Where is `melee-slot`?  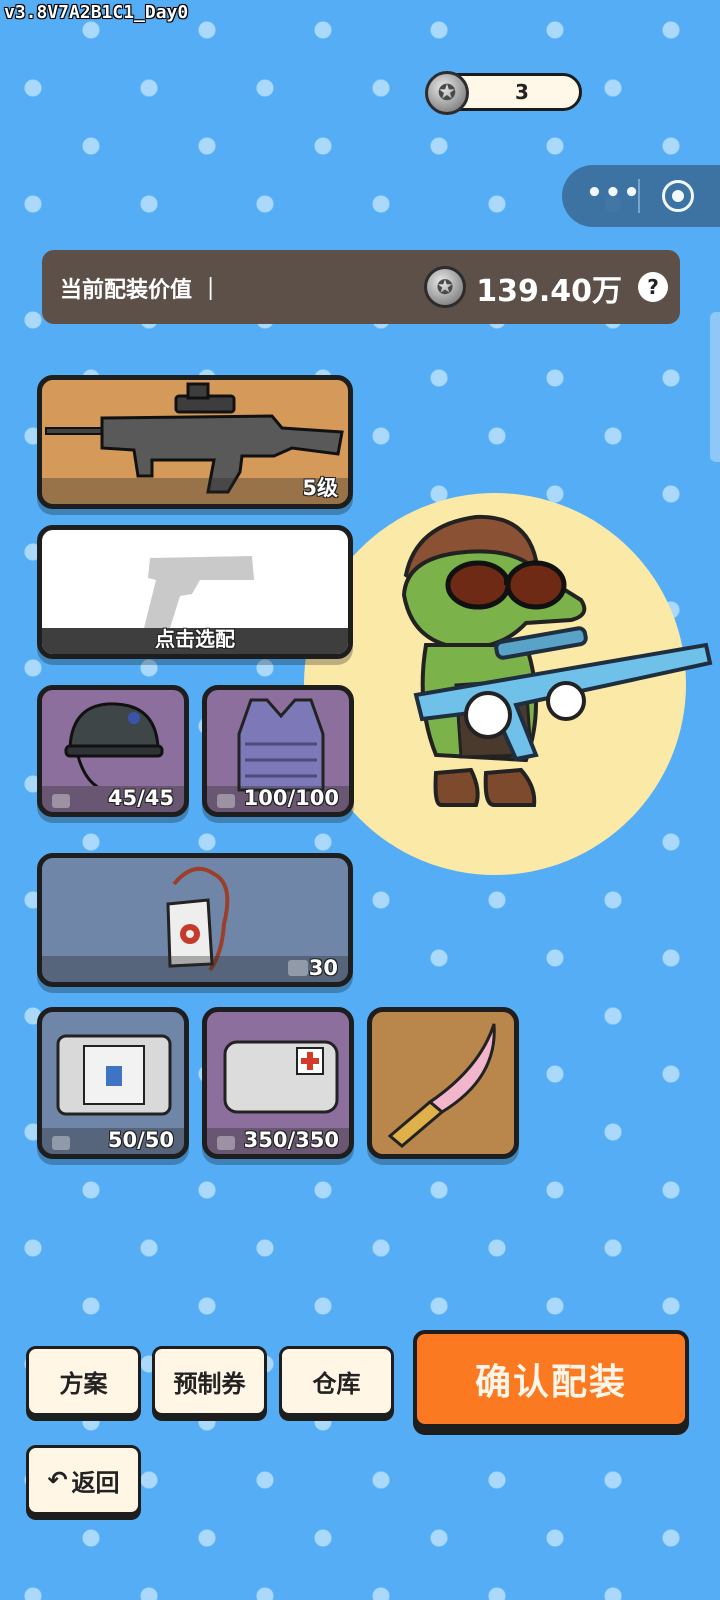 melee-slot is located at coordinates (443, 1083).